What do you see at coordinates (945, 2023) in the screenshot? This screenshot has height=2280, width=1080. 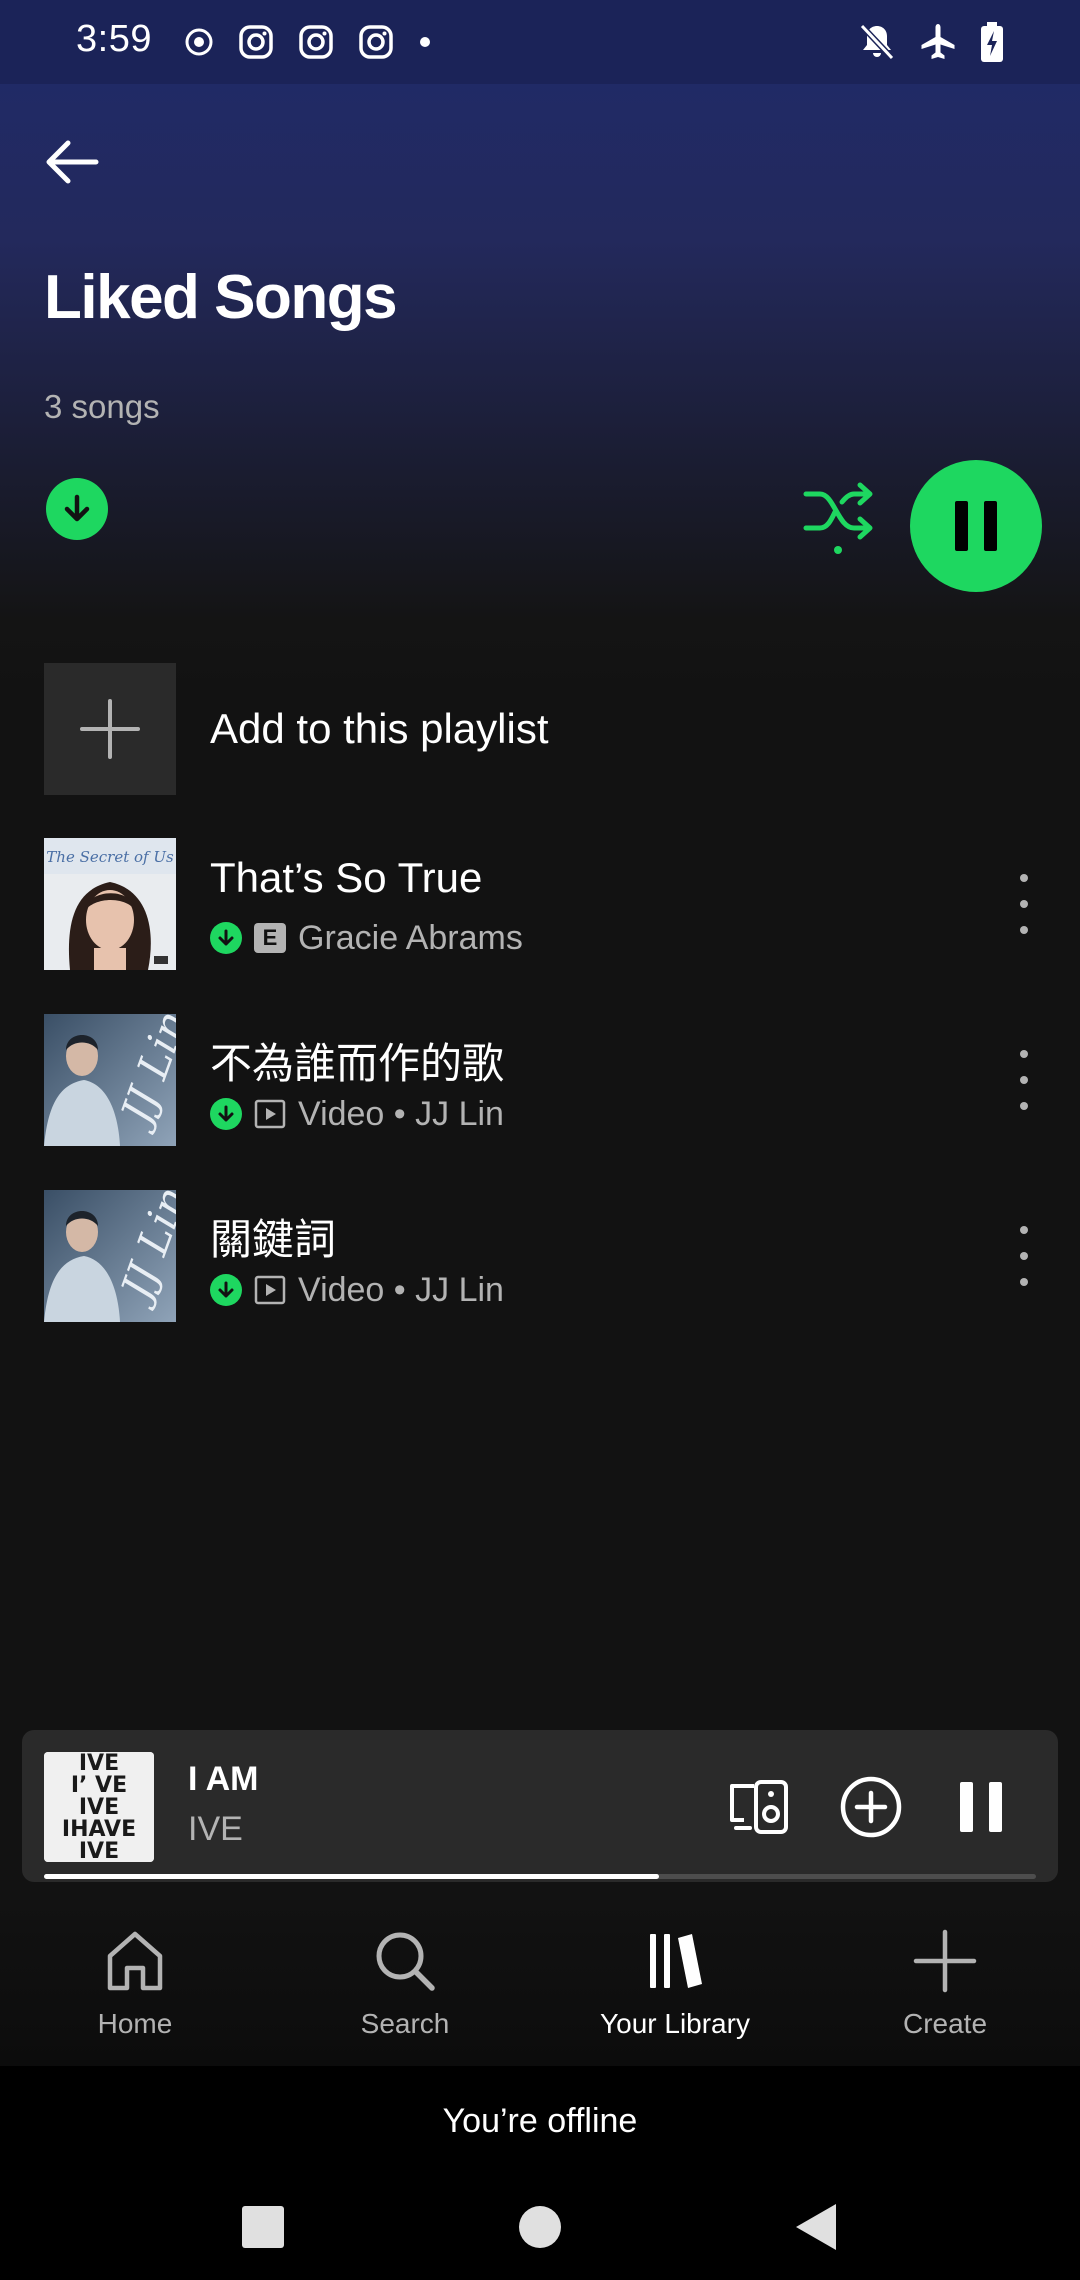 I see `nav-label: Create` at bounding box center [945, 2023].